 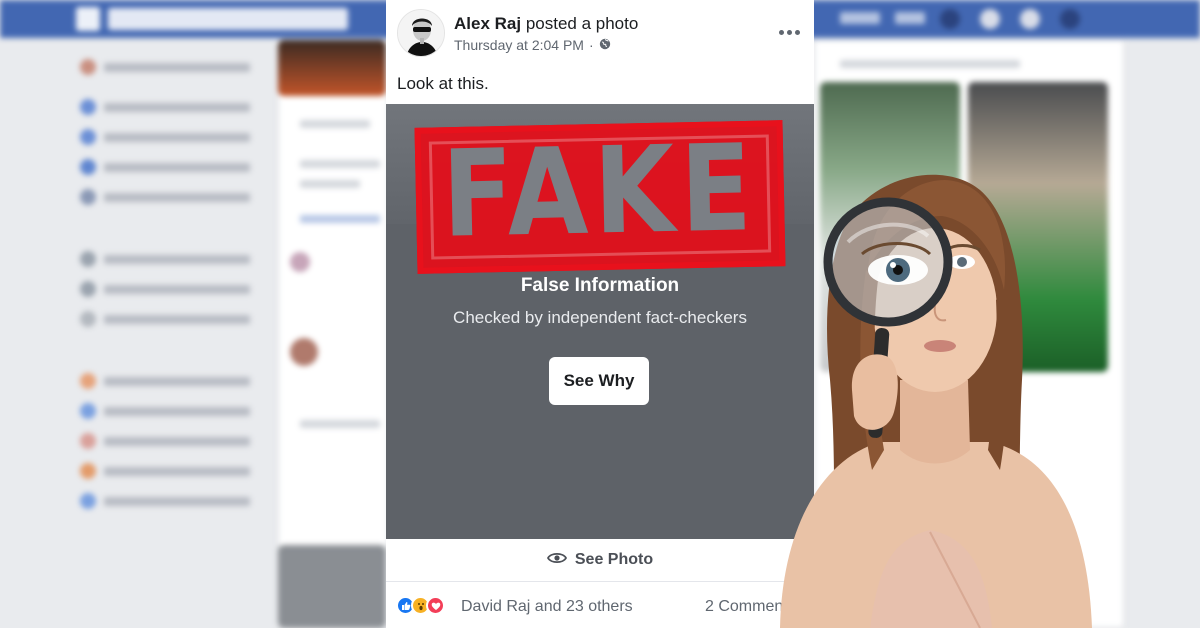 What do you see at coordinates (789, 32) in the screenshot?
I see `more-options-icon` at bounding box center [789, 32].